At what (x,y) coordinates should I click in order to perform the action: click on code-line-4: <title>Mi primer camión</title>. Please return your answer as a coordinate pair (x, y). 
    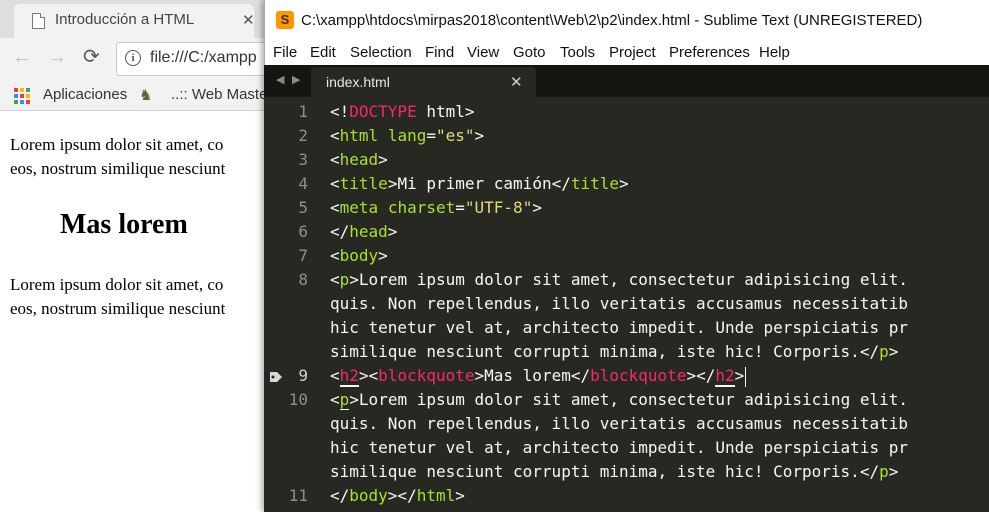
    Looking at the image, I should click on (479, 184).